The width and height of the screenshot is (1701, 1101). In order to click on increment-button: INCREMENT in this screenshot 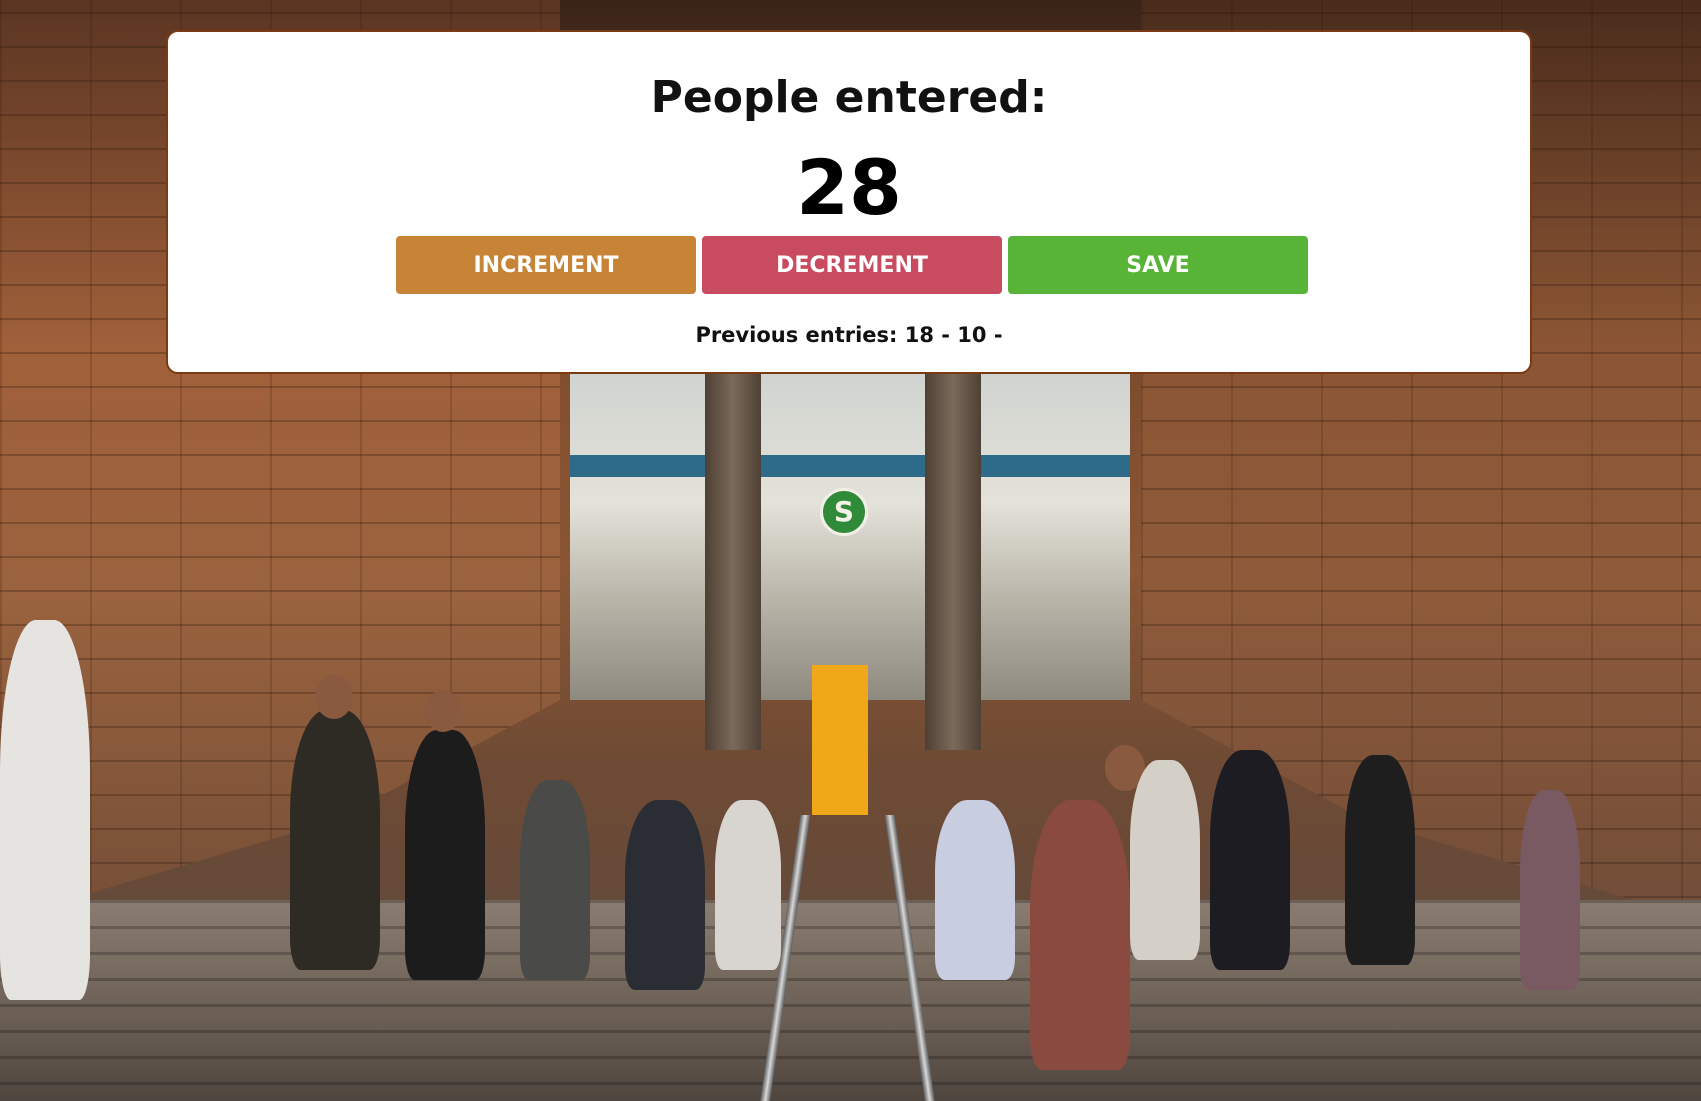, I will do `click(546, 265)`.